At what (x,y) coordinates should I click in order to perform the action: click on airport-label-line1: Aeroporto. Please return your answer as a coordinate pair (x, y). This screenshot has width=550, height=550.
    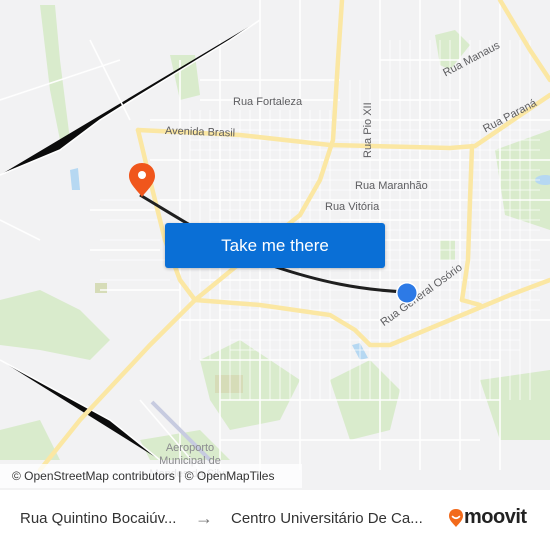
    Looking at the image, I should click on (190, 448).